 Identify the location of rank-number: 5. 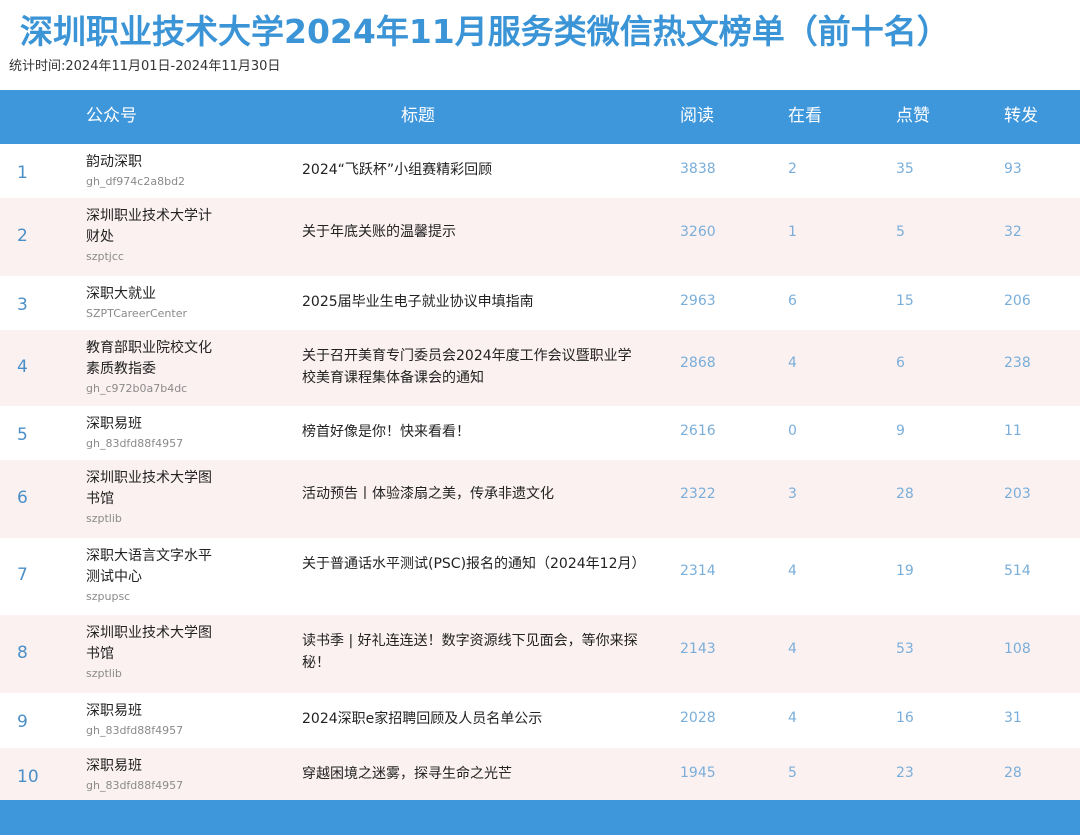
(22, 435).